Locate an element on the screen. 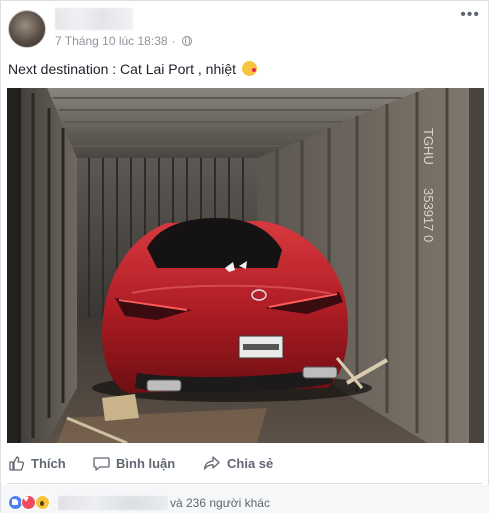  caption-text: Next destination : Cat Lai Port , nhiệt is located at coordinates (122, 69).